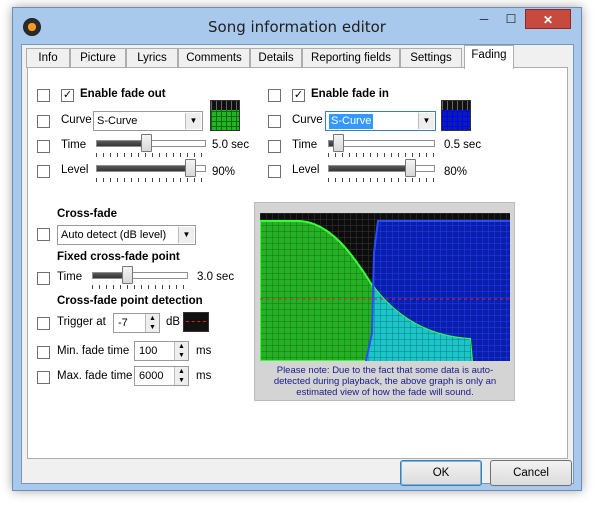 The width and height of the screenshot is (597, 511). Describe the element at coordinates (48, 58) in the screenshot. I see `tab-info: Info` at that location.